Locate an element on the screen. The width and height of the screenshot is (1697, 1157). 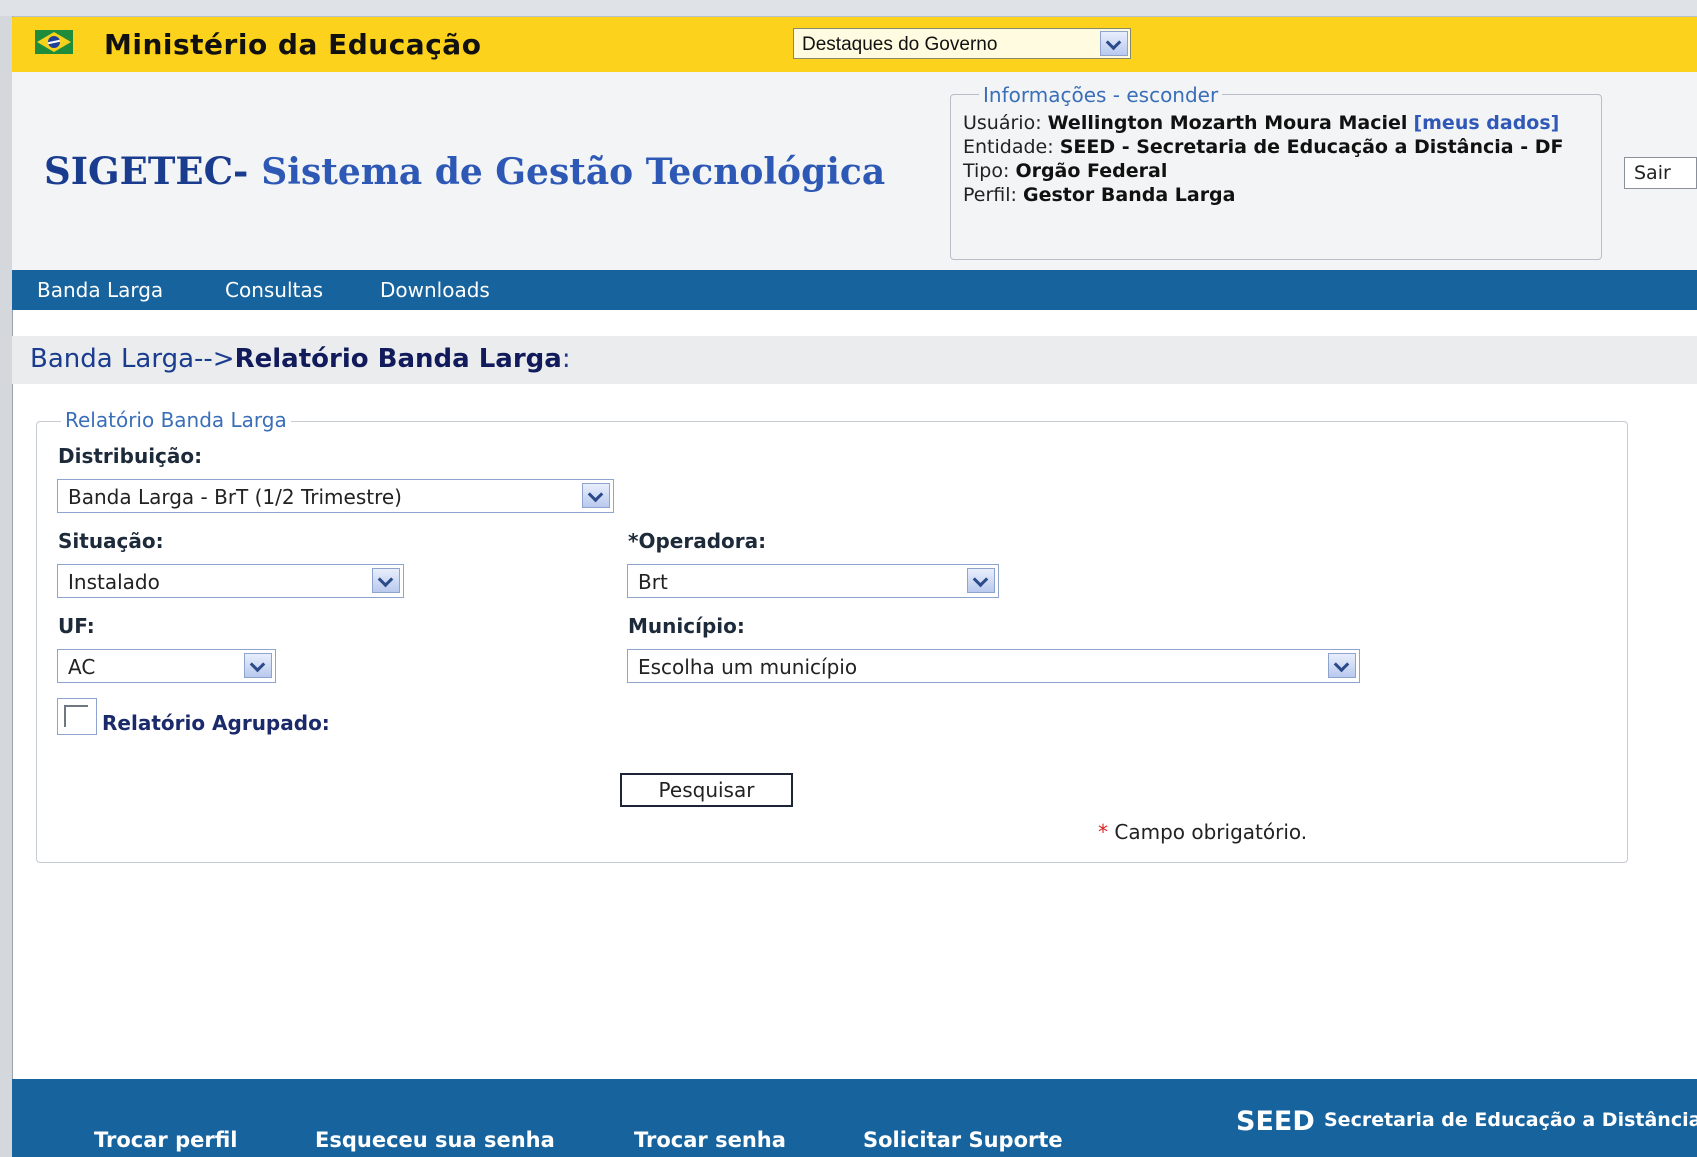
government-highlights-value: Destaques do Governo is located at coordinates (900, 44).